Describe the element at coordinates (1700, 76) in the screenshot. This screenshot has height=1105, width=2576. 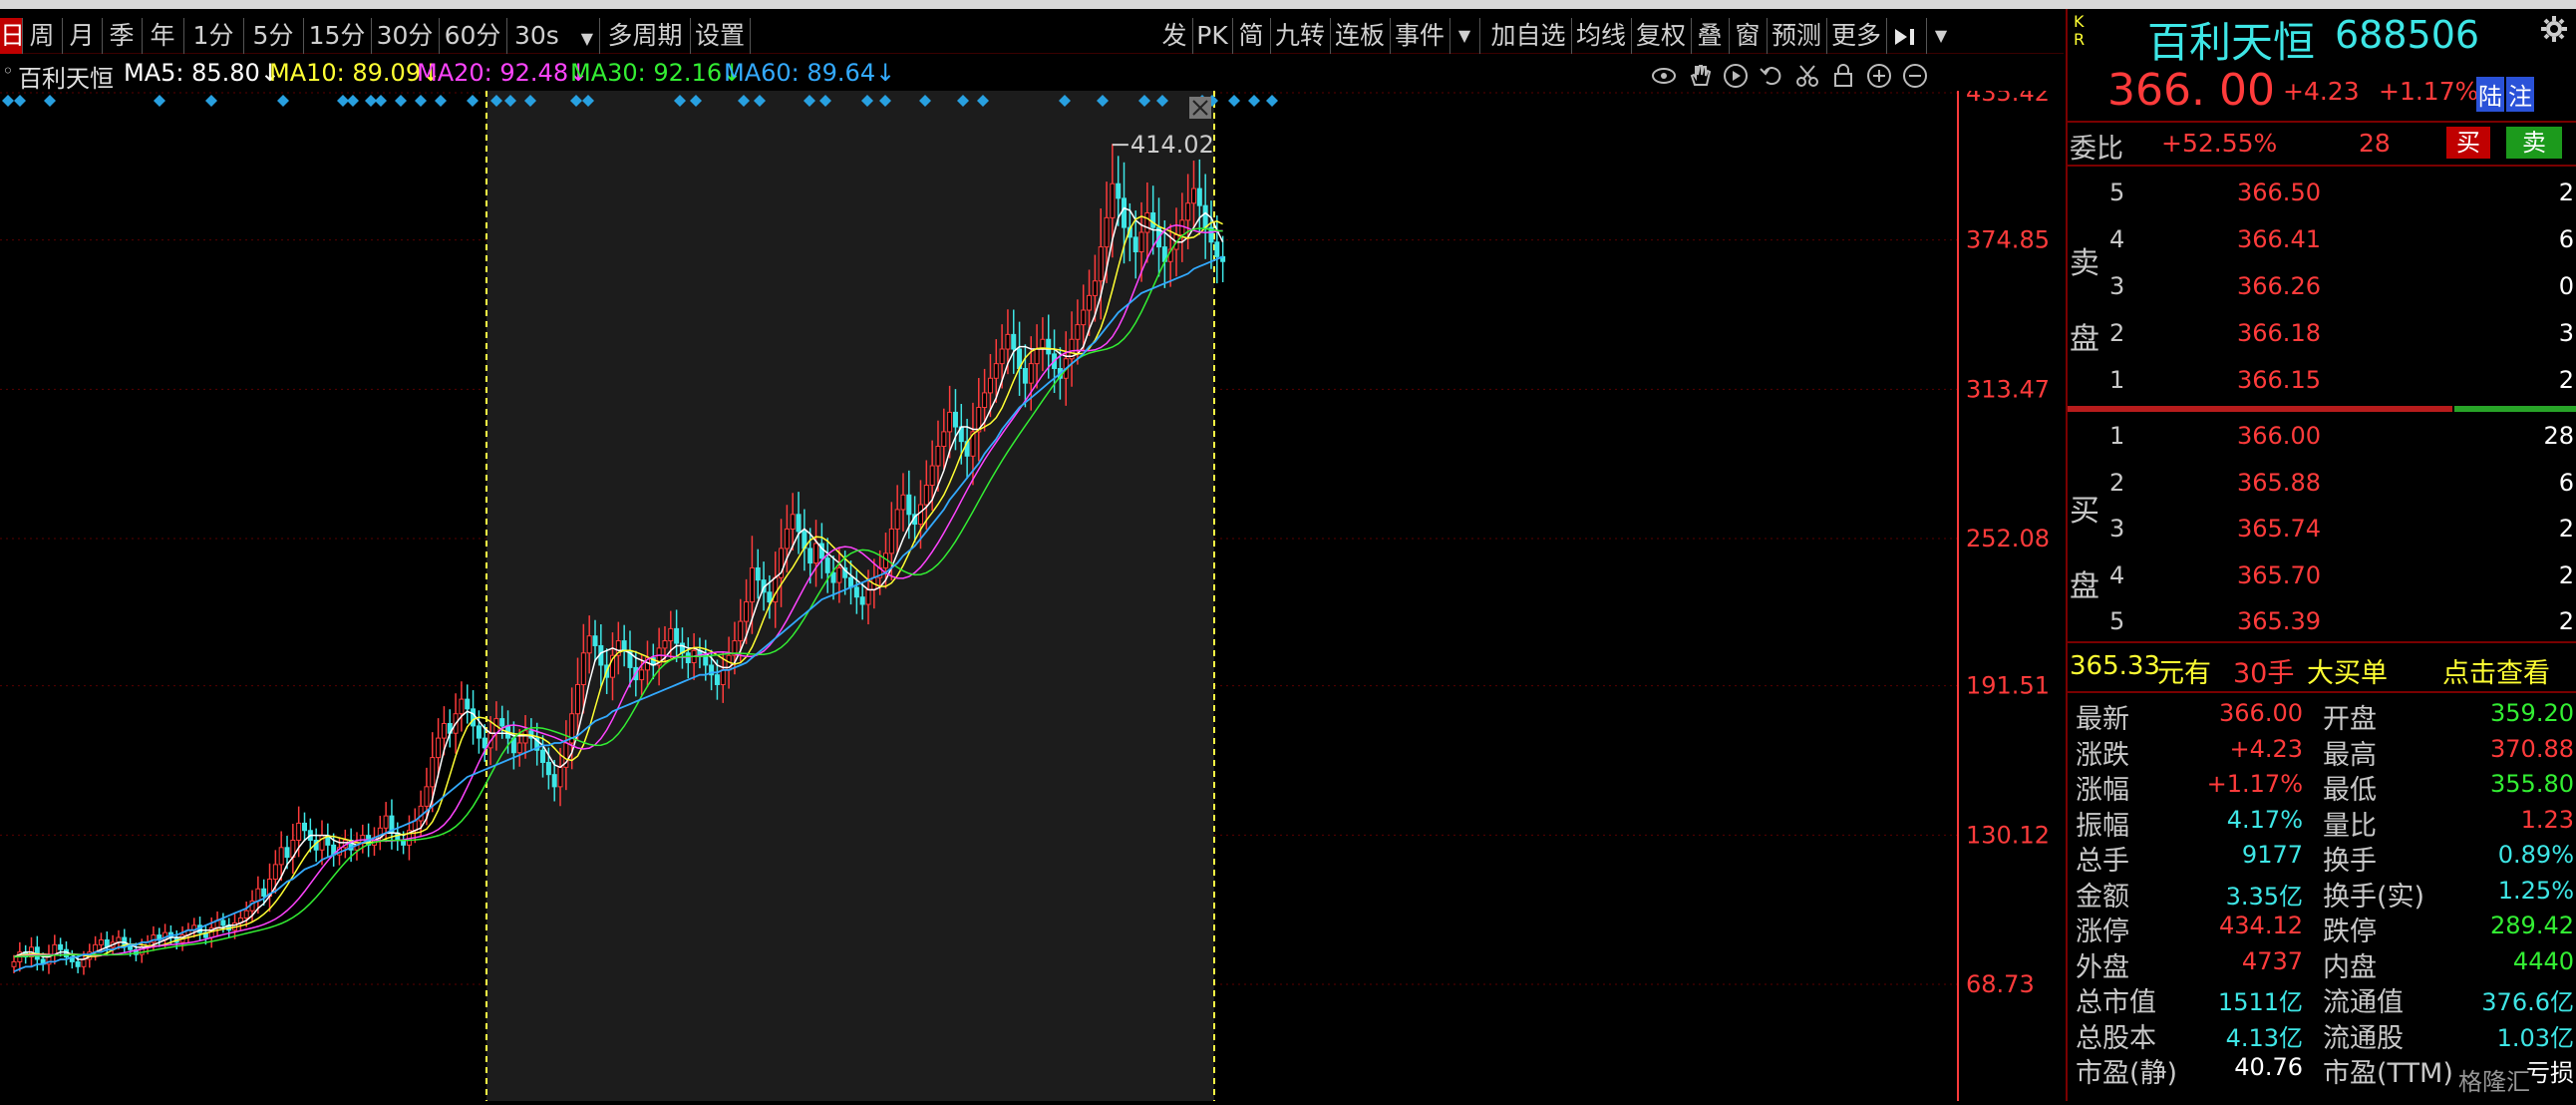
I see `hand-icon` at that location.